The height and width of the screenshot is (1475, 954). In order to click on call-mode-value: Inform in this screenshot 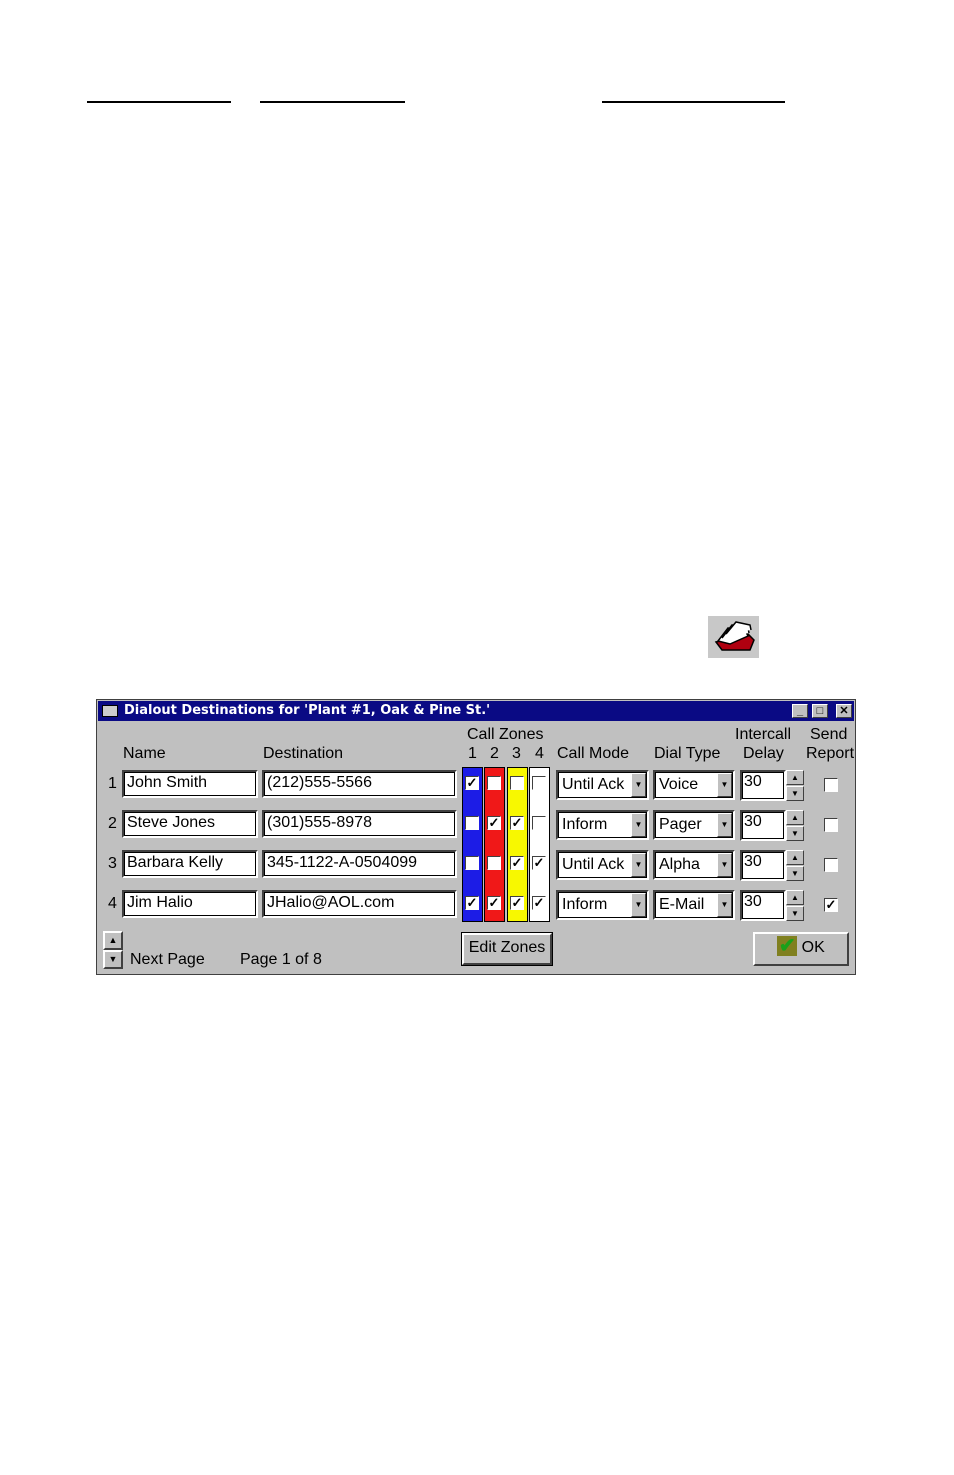, I will do `click(585, 824)`.